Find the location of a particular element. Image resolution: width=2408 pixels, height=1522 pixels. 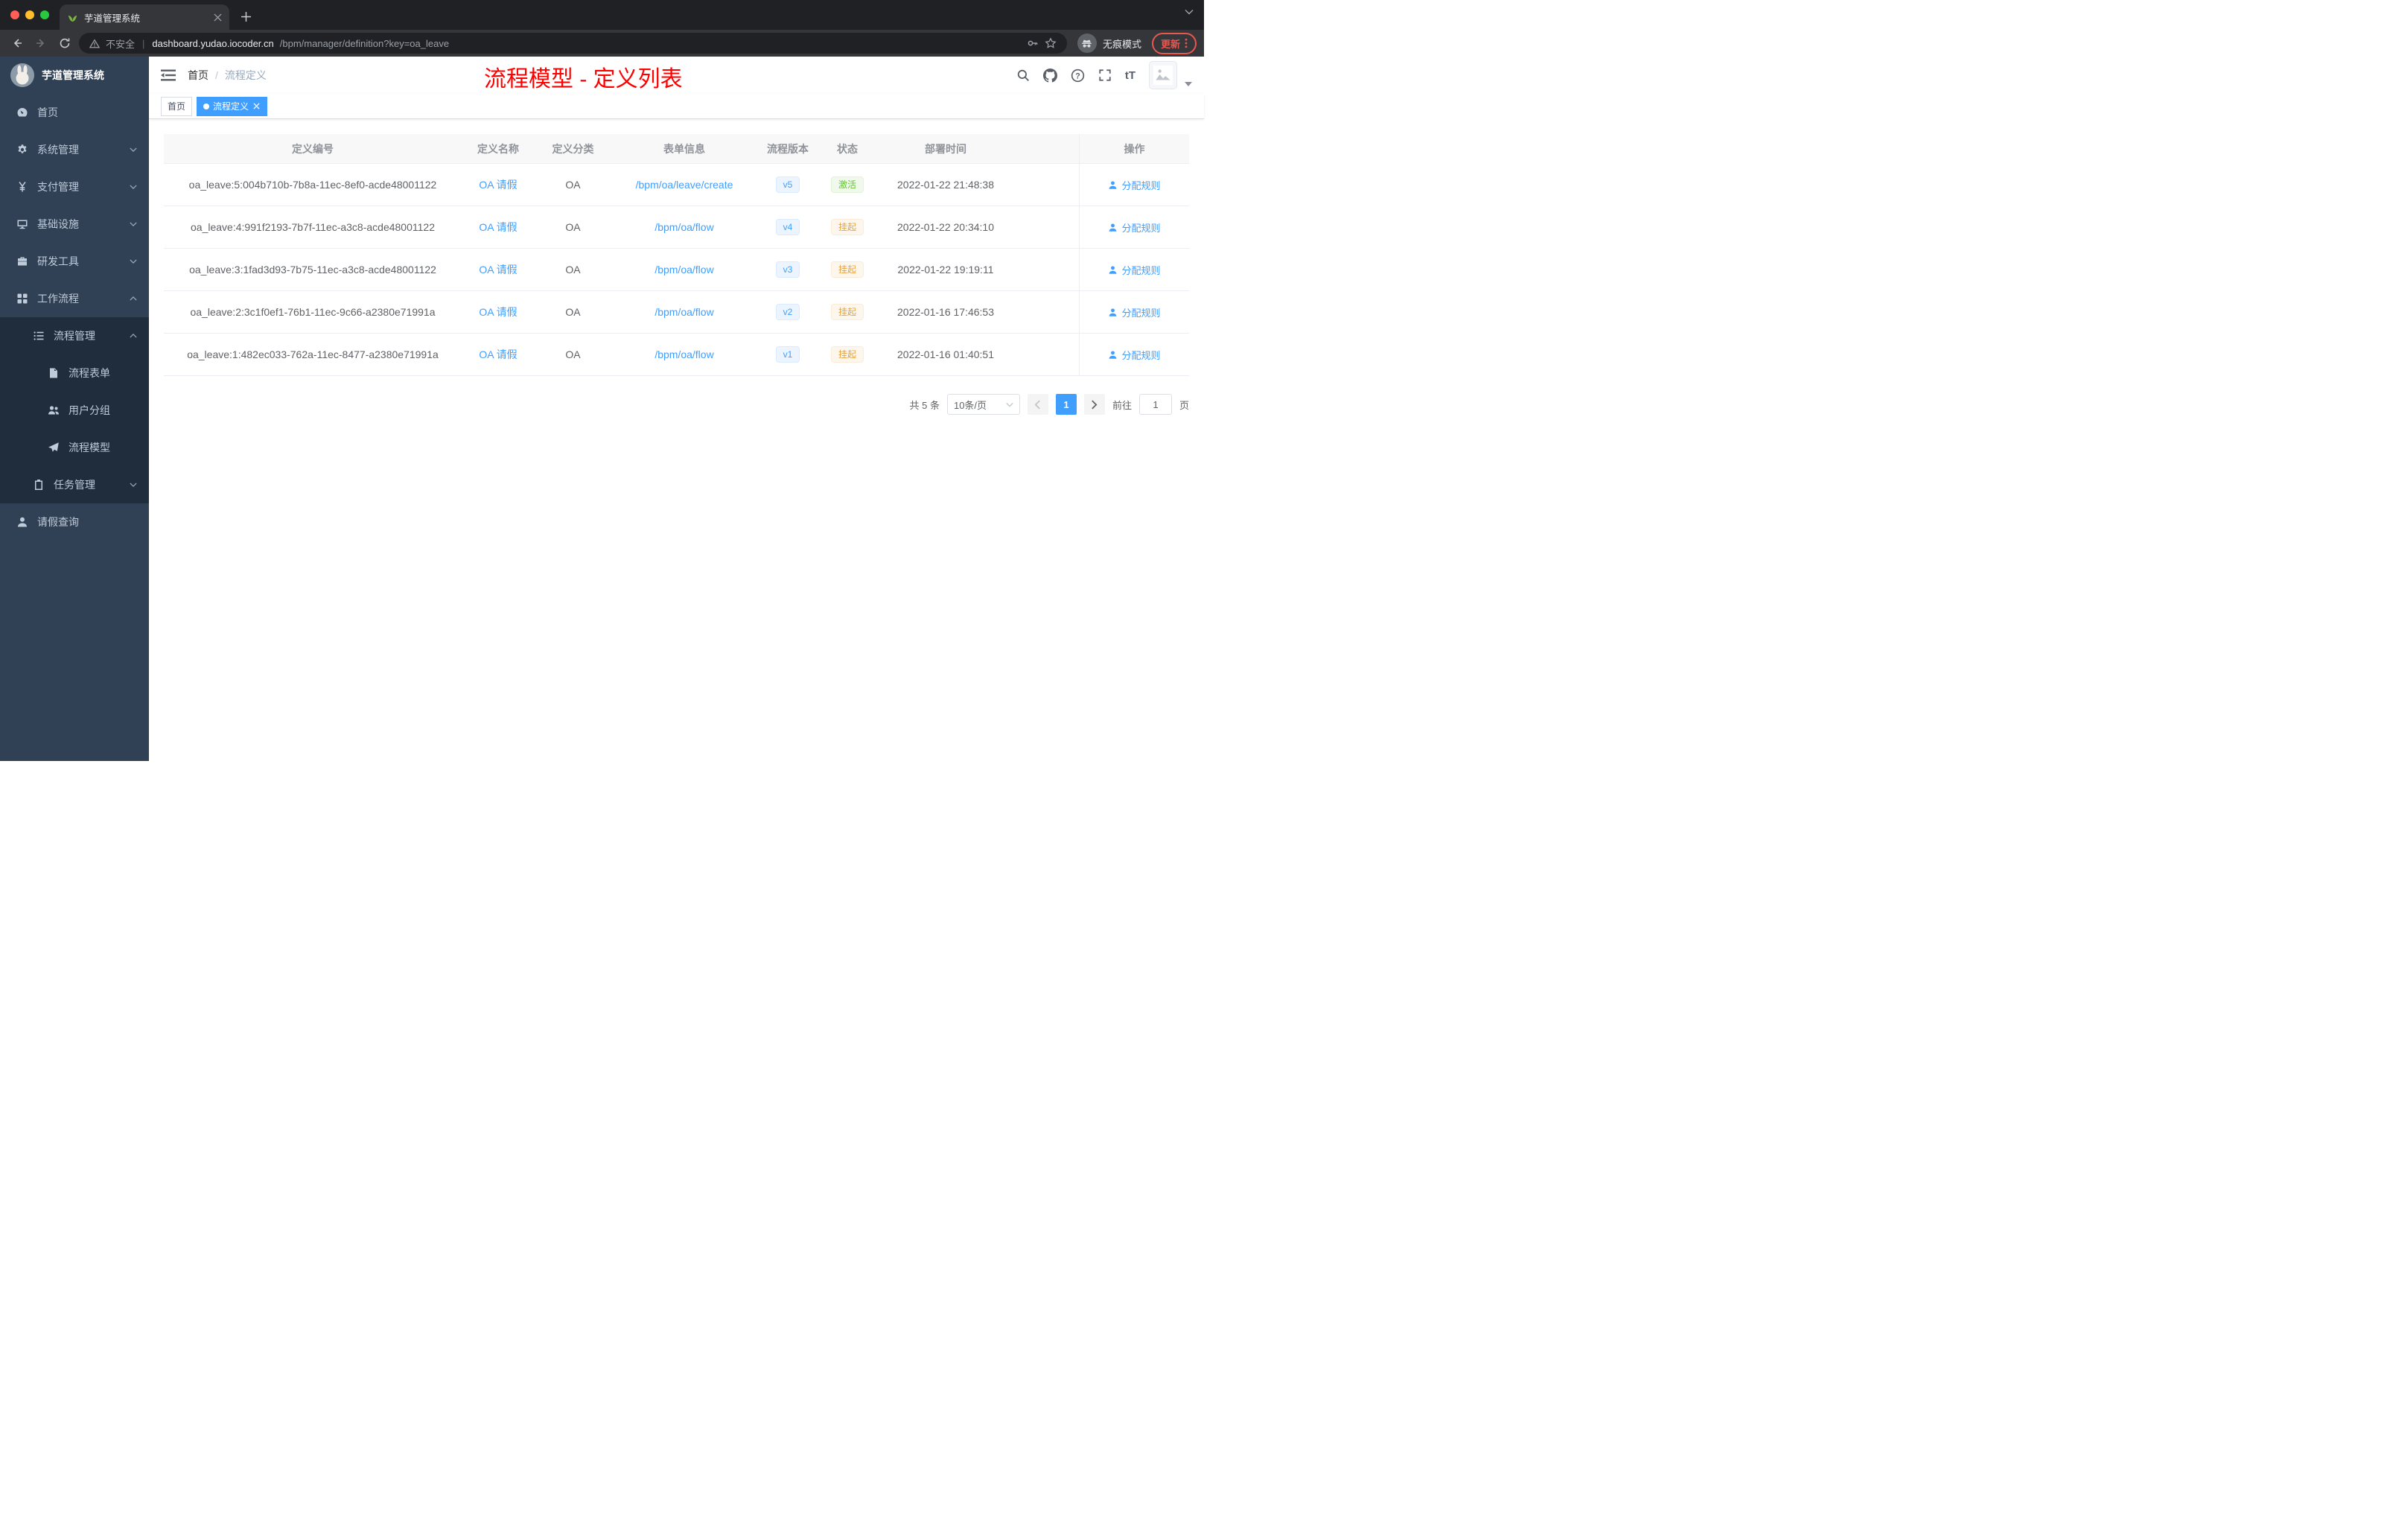

sidebar-item-home: 首页 is located at coordinates (74, 112).